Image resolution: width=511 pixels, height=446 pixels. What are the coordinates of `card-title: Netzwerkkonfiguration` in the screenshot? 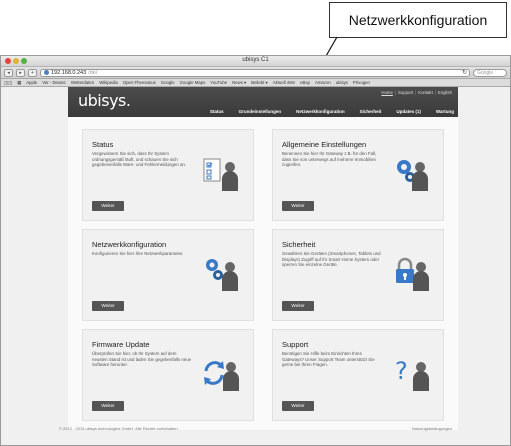 It's located at (129, 244).